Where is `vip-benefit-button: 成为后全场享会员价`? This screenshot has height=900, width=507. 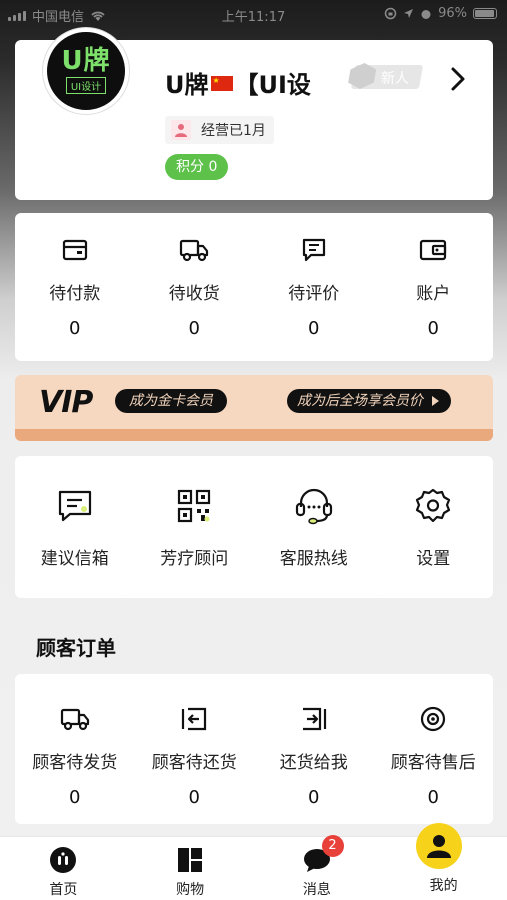 vip-benefit-button: 成为后全场享会员价 is located at coordinates (369, 401).